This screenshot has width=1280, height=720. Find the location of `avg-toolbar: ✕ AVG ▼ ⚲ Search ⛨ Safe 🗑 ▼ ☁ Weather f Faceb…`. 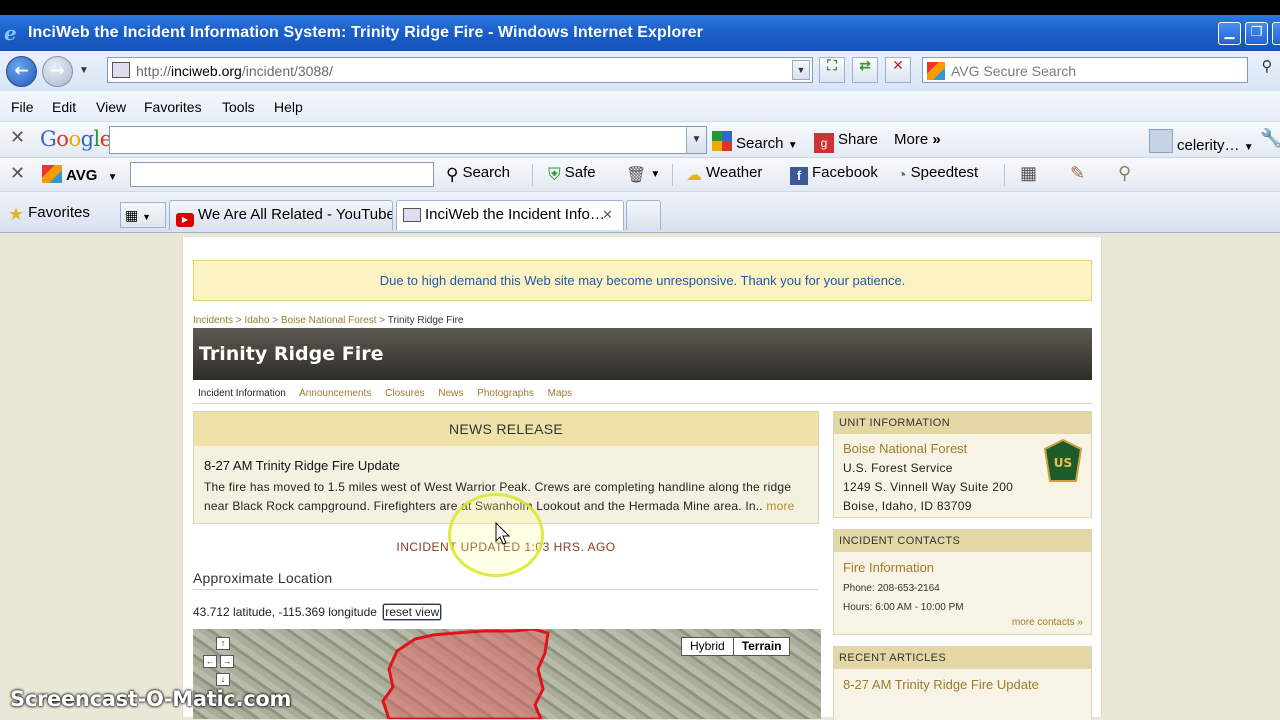

avg-toolbar: ✕ AVG ▼ ⚲ Search ⛨ Safe 🗑 ▼ ☁ Weather f Faceb… is located at coordinates (640, 174).